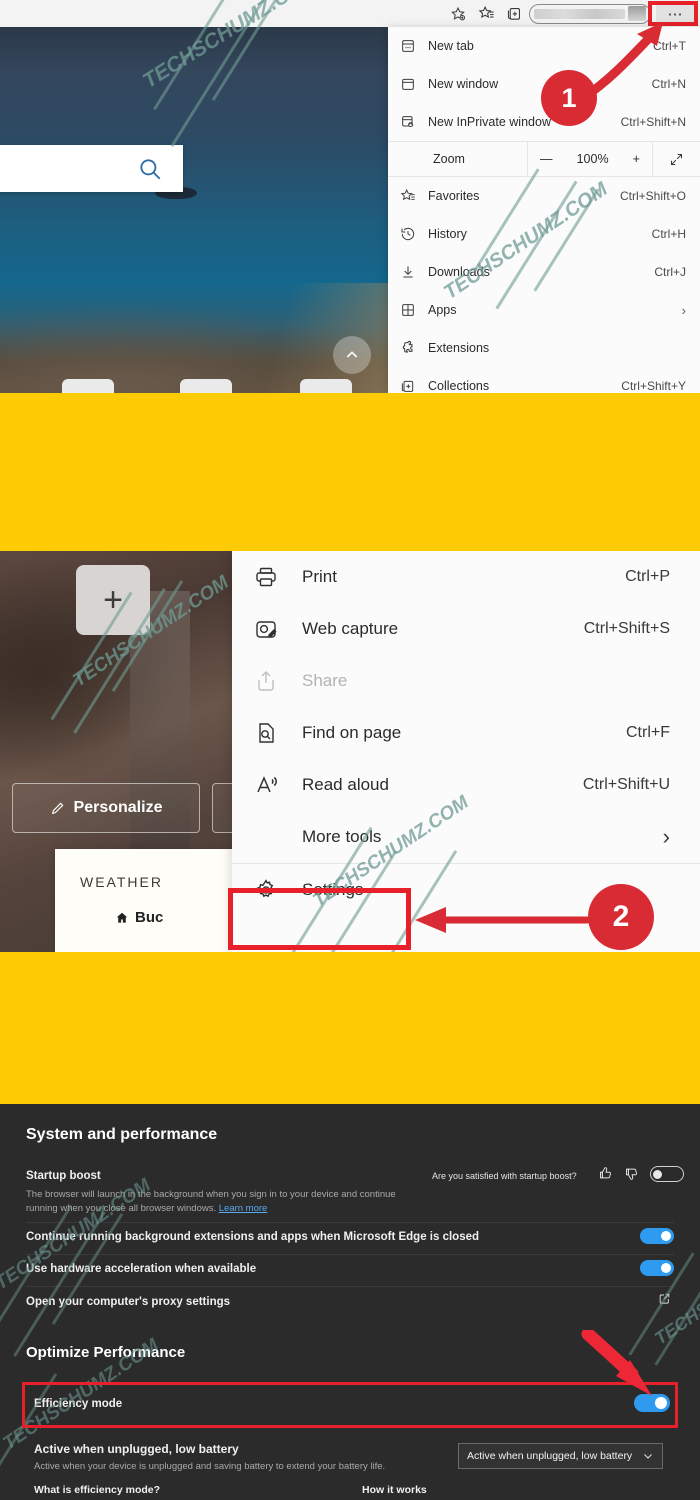 The image size is (700, 1500). Describe the element at coordinates (149, 917) in the screenshot. I see `weather-city-label: Buc` at that location.